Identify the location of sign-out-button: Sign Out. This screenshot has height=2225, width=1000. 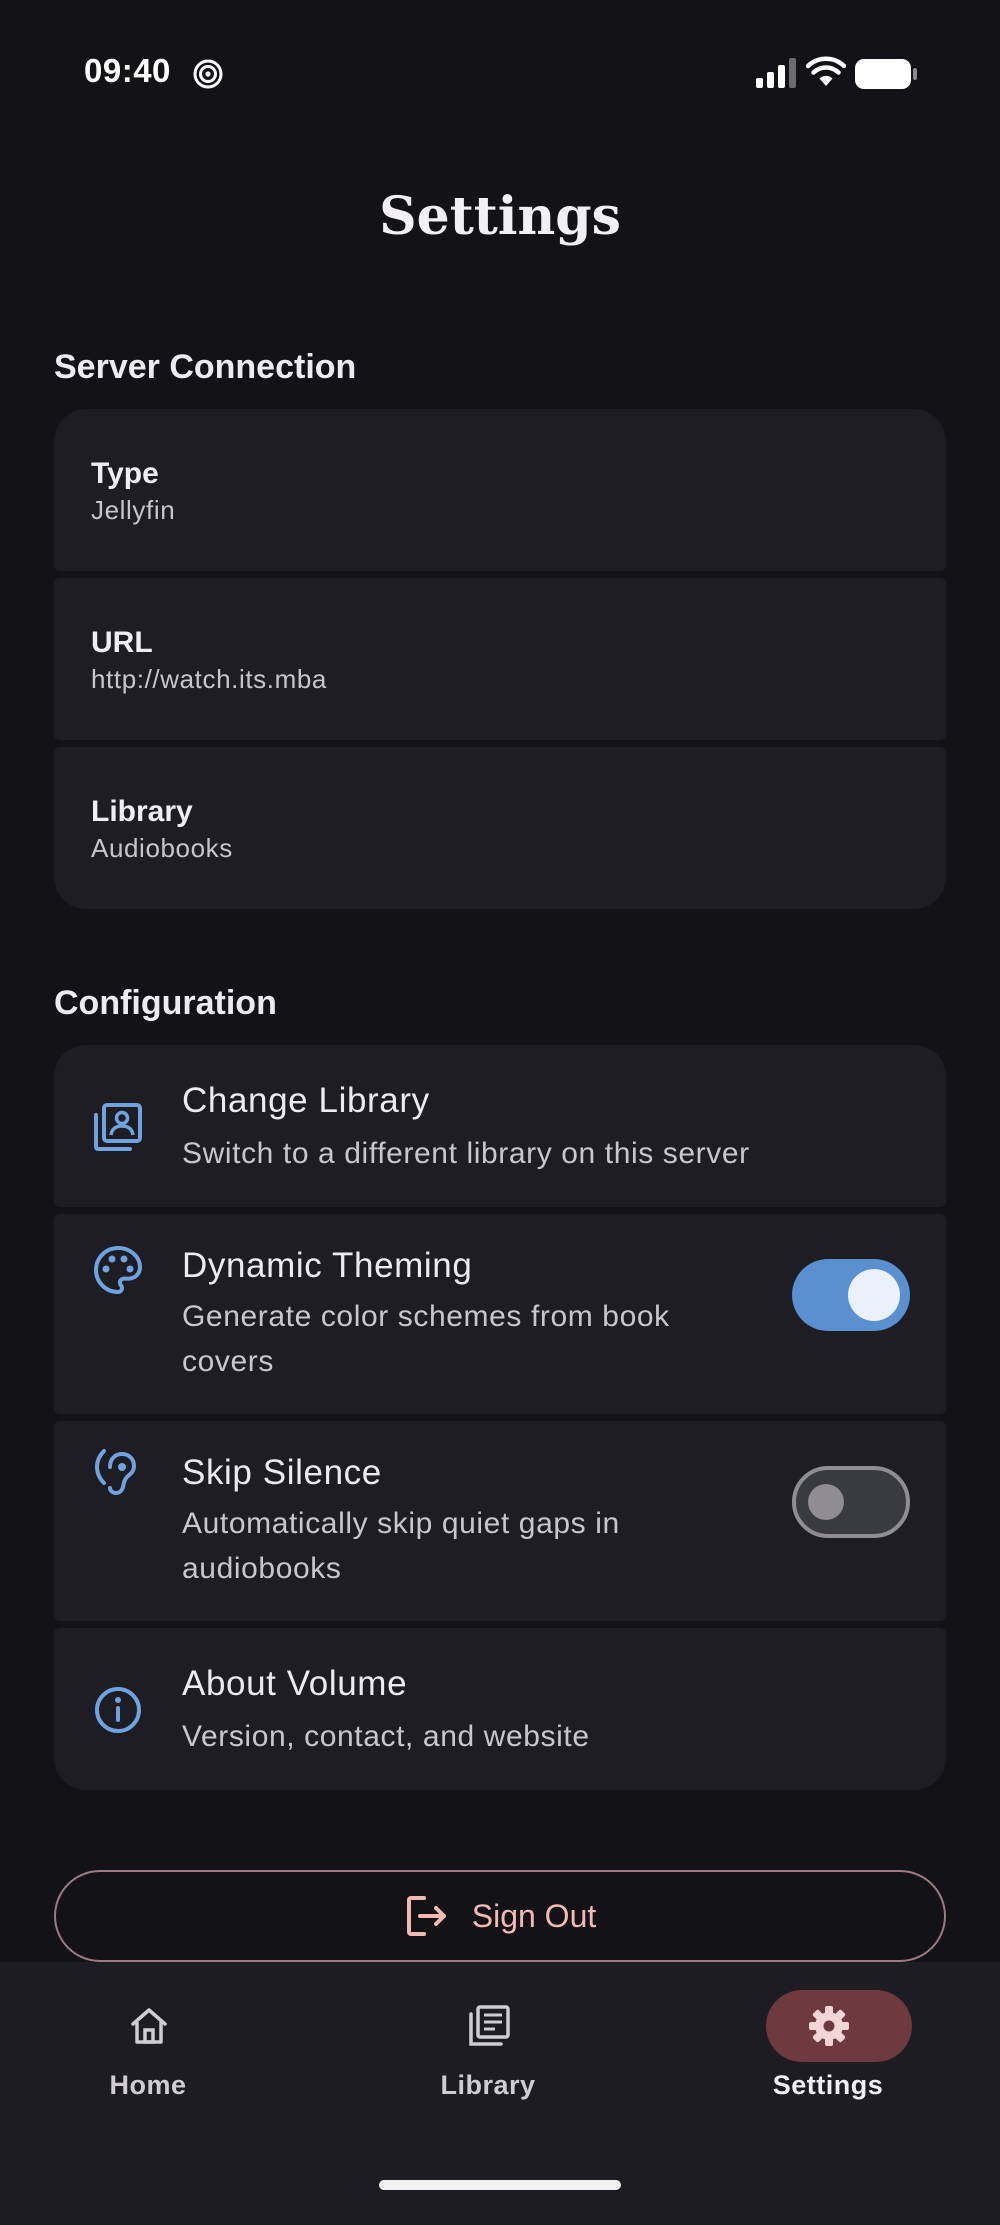
(500, 1916).